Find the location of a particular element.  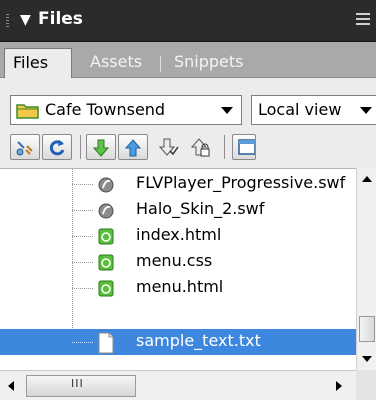

panel-titlebar: ▼ Files is located at coordinates (188, 21).